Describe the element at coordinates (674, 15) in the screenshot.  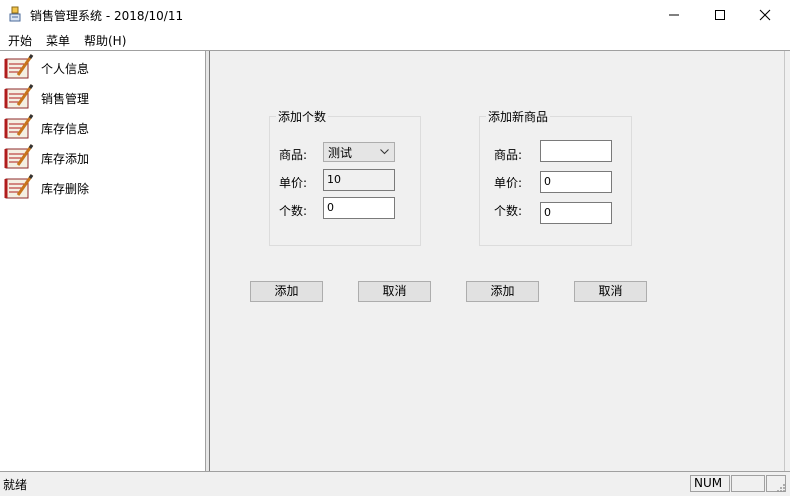
I see `minimize-button` at that location.